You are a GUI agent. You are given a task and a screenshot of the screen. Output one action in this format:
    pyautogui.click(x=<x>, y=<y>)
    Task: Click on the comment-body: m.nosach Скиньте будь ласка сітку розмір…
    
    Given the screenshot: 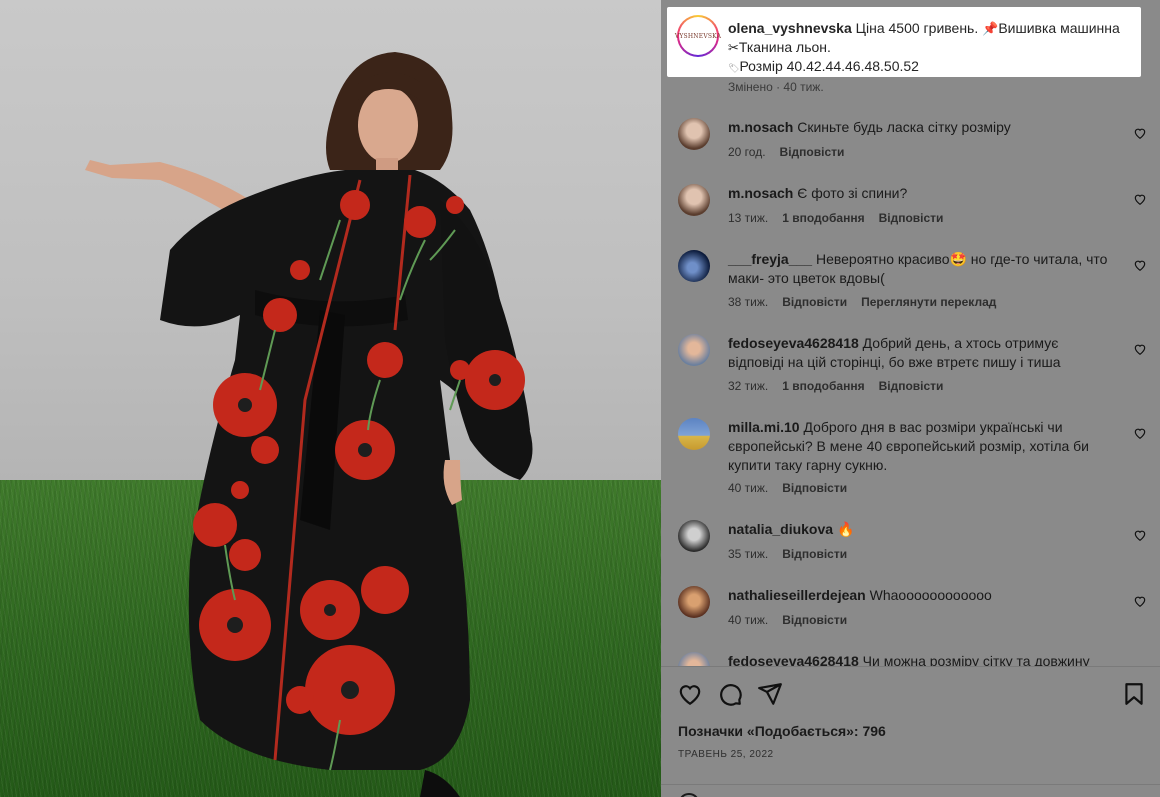 What is the action you would take?
    pyautogui.click(x=920, y=127)
    